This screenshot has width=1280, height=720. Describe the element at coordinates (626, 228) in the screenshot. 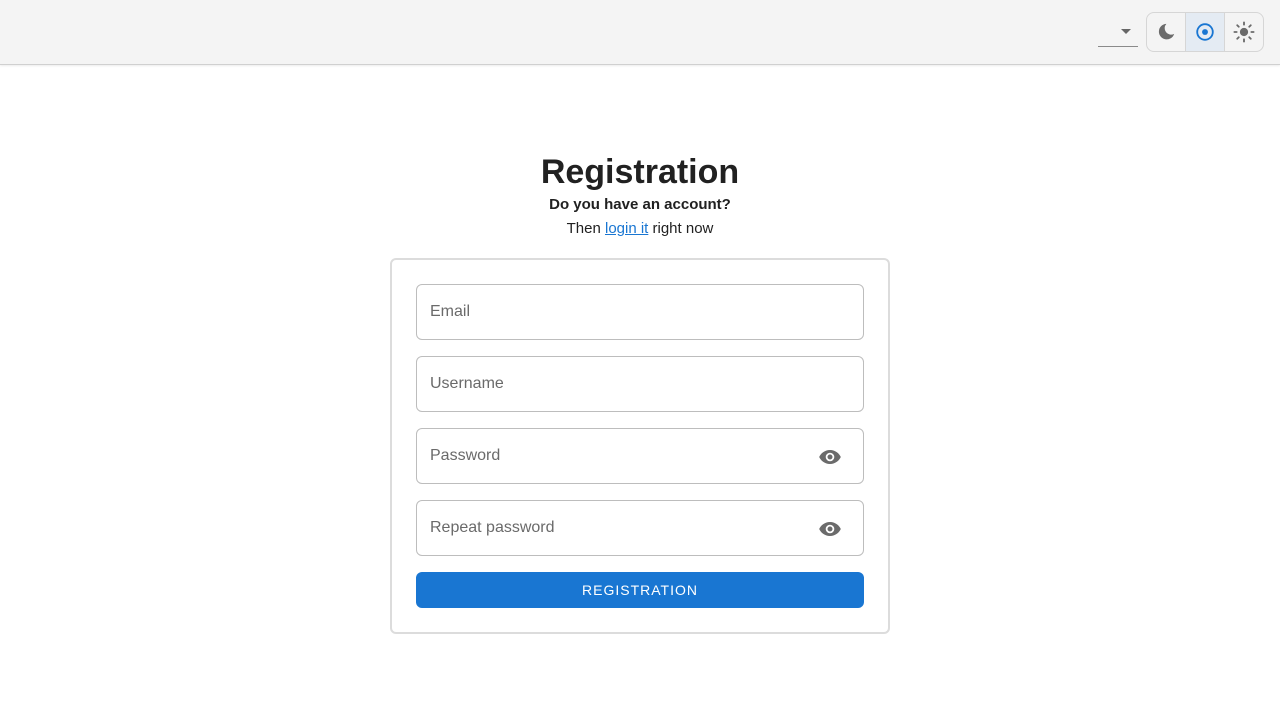

I see `login-link: login it` at that location.